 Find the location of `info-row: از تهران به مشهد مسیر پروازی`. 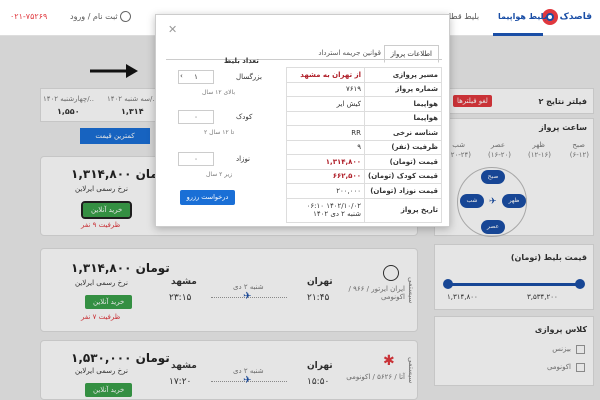

info-row: از تهران به مشهد مسیر پروازی is located at coordinates (364, 75).